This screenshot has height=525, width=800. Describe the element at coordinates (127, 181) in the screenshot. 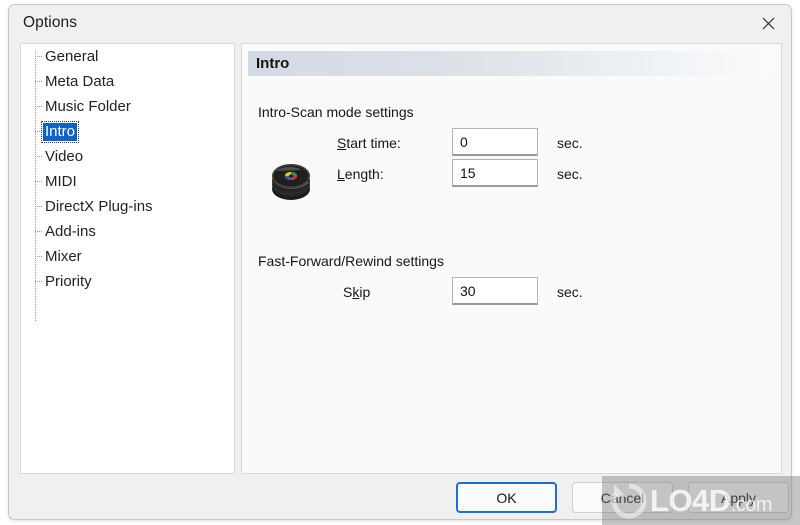

I see `sidebar-item-midi: MIDI` at that location.